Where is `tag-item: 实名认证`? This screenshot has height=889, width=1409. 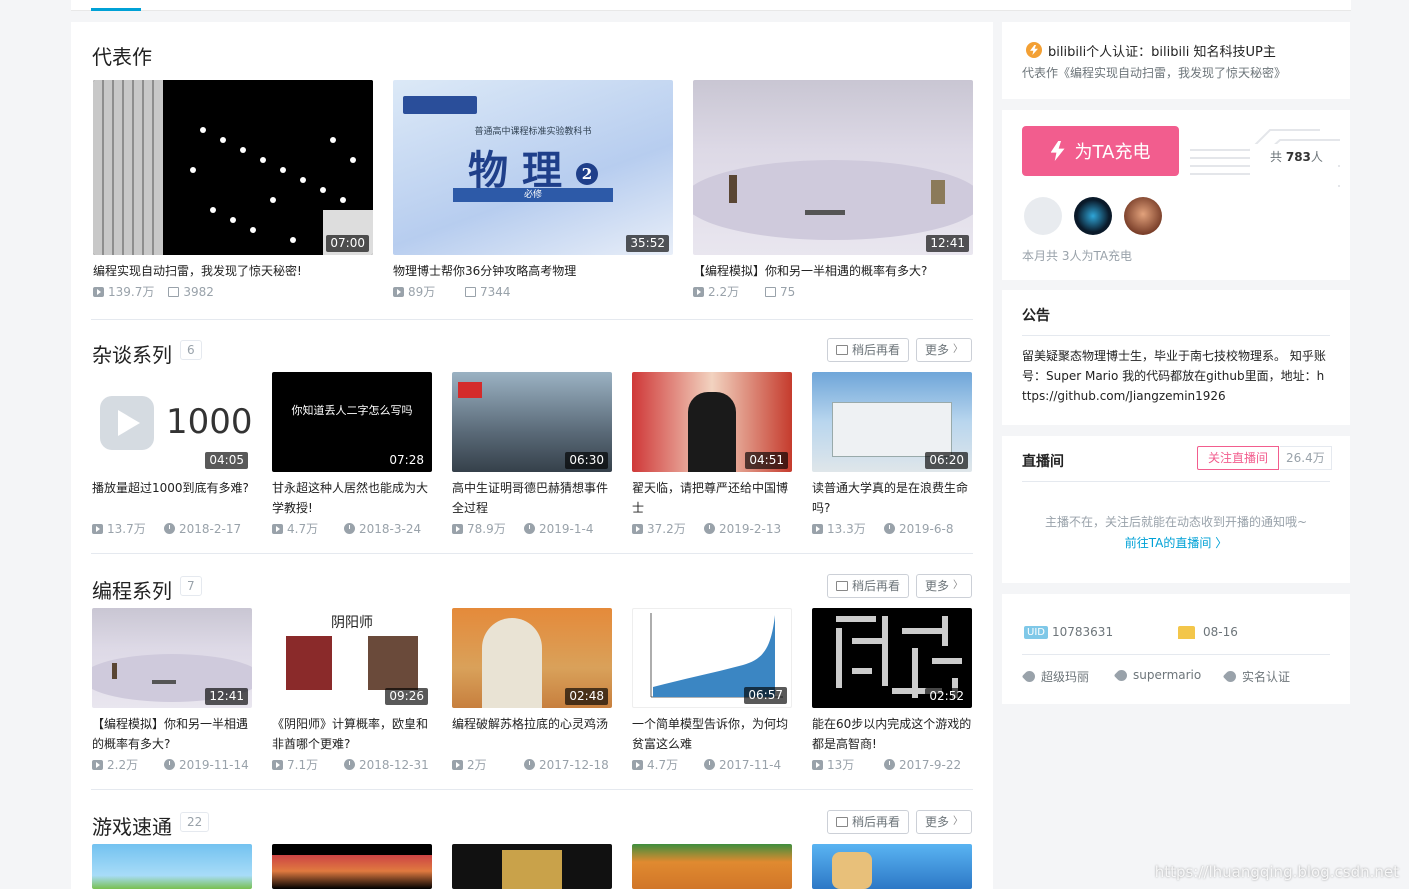
tag-item: 实名认证 is located at coordinates (1256, 676).